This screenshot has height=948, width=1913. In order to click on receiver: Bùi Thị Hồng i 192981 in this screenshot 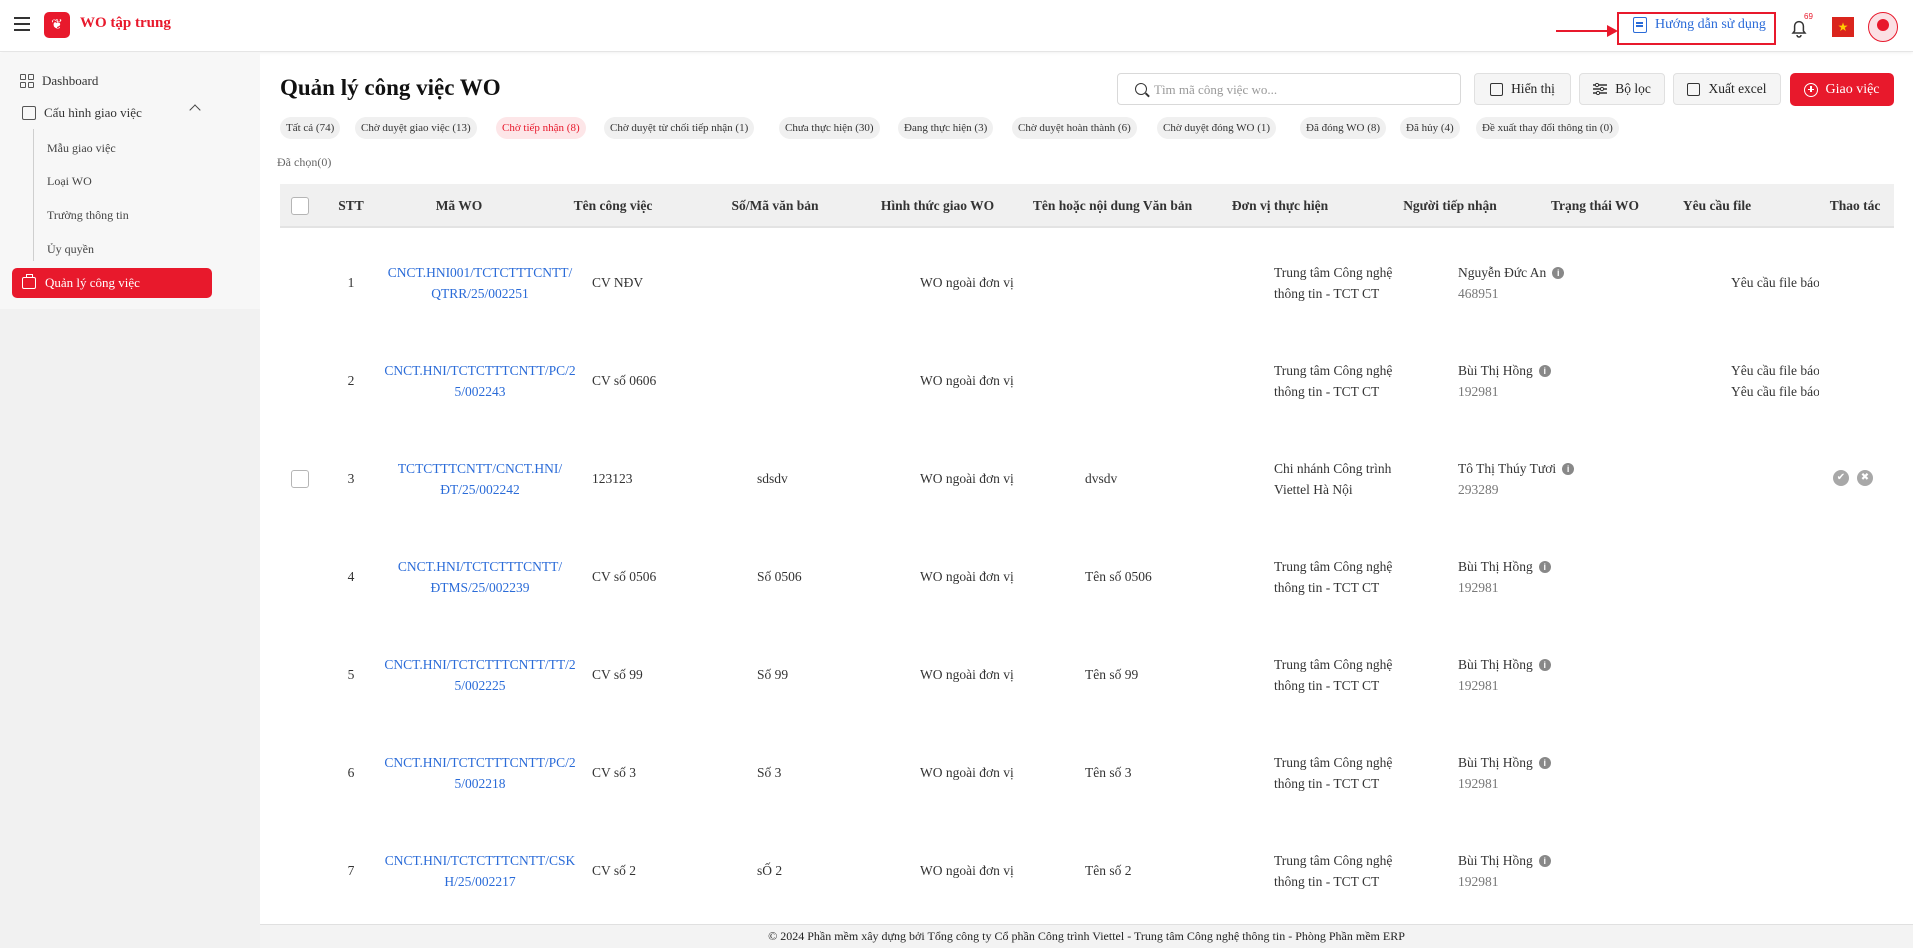, I will do `click(1543, 871)`.